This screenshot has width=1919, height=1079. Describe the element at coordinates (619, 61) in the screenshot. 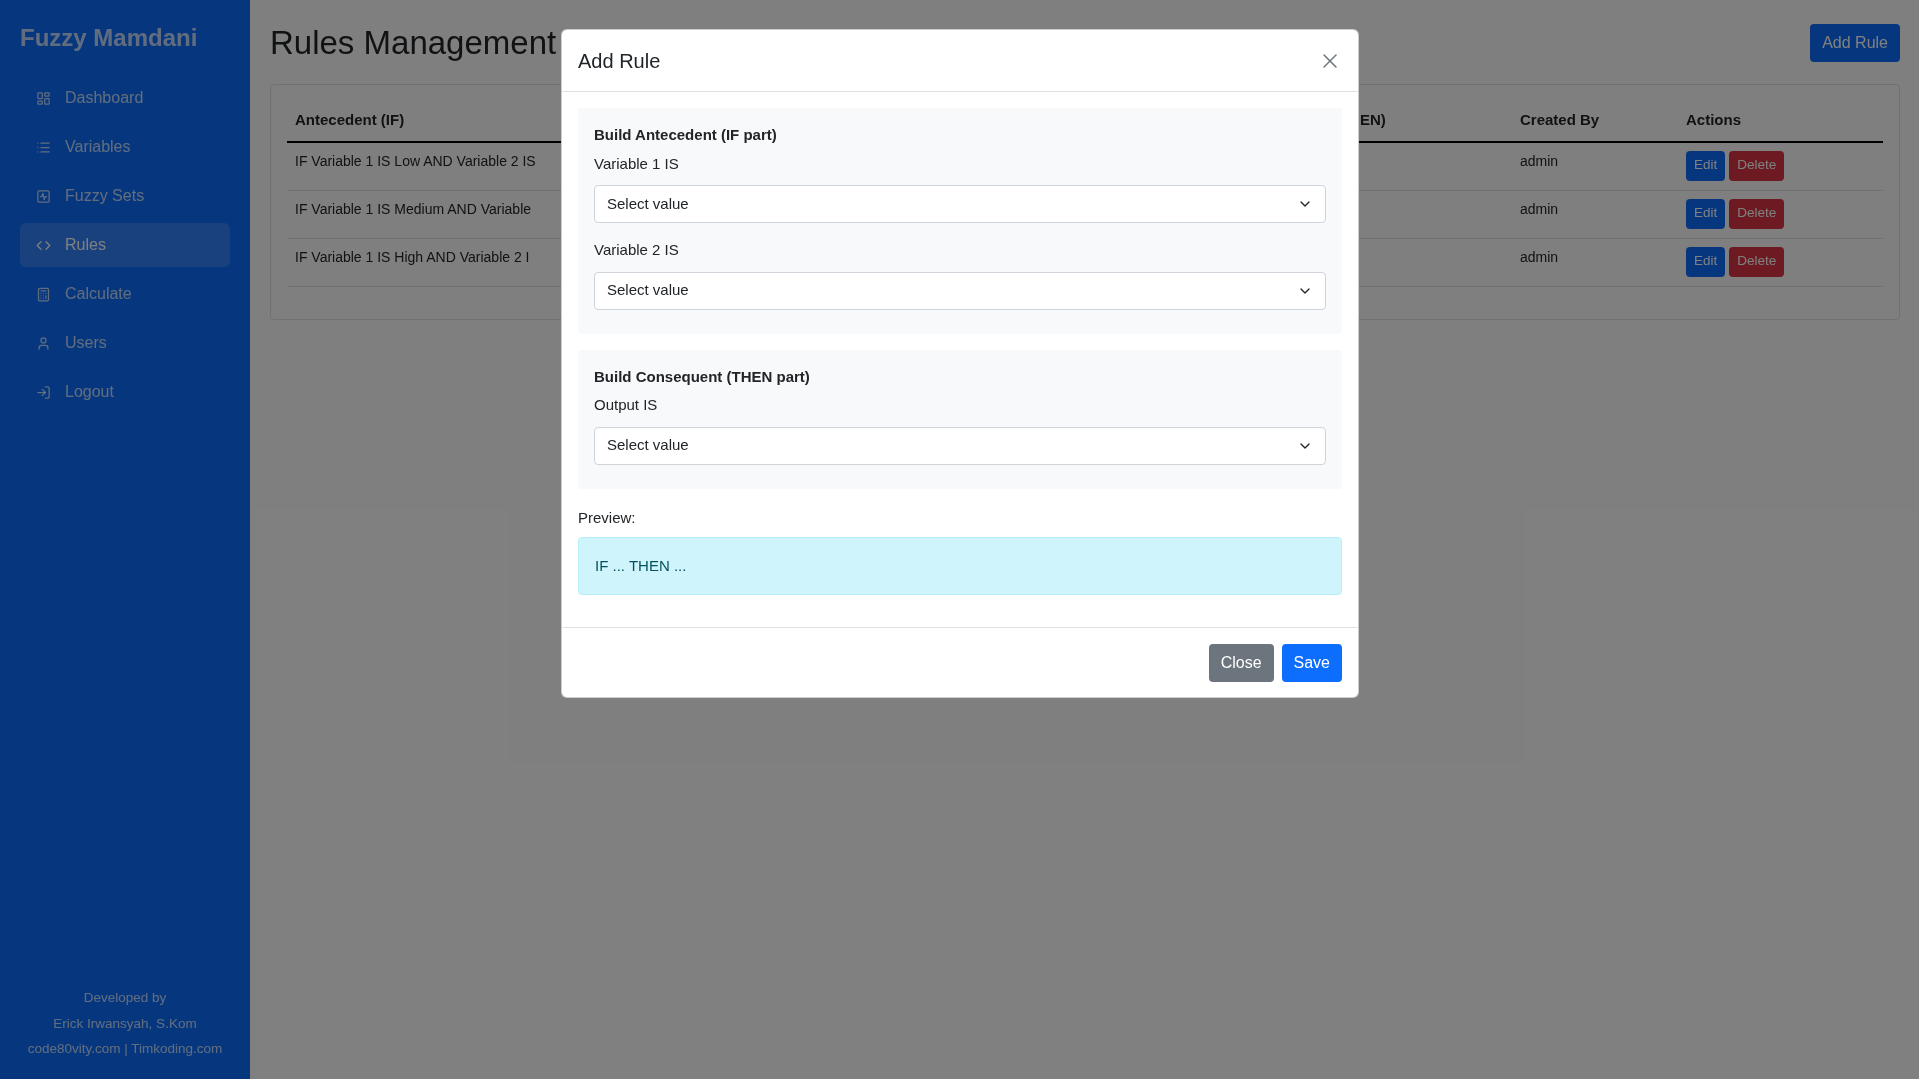

I see `modal-title: Add Rule` at that location.